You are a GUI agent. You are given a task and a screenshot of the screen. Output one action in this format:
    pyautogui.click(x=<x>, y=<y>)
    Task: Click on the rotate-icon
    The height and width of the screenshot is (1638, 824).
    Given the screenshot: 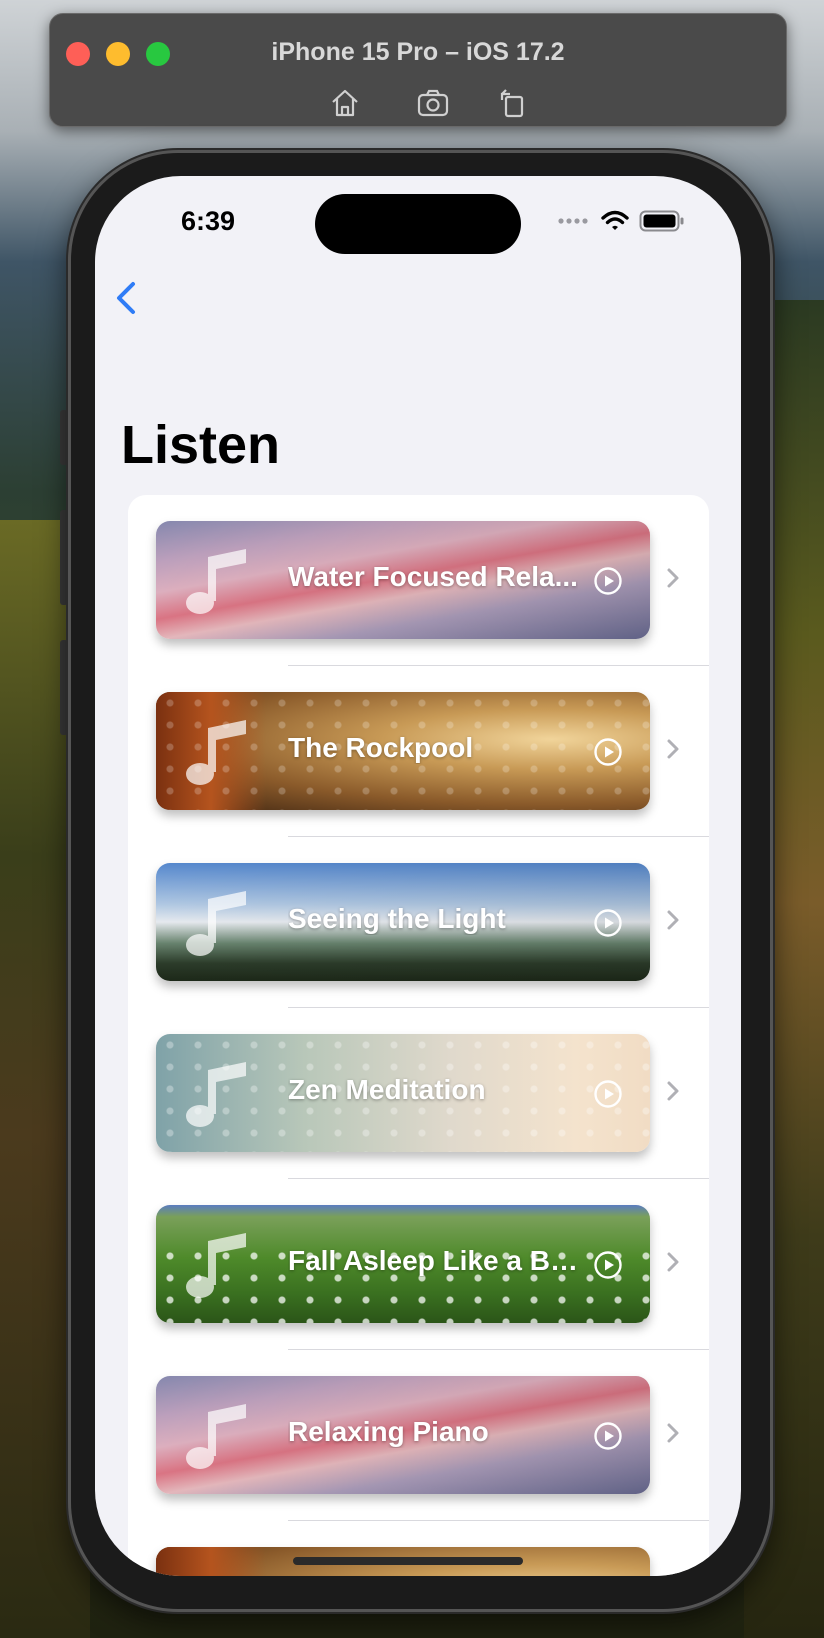 What is the action you would take?
    pyautogui.click(x=513, y=103)
    